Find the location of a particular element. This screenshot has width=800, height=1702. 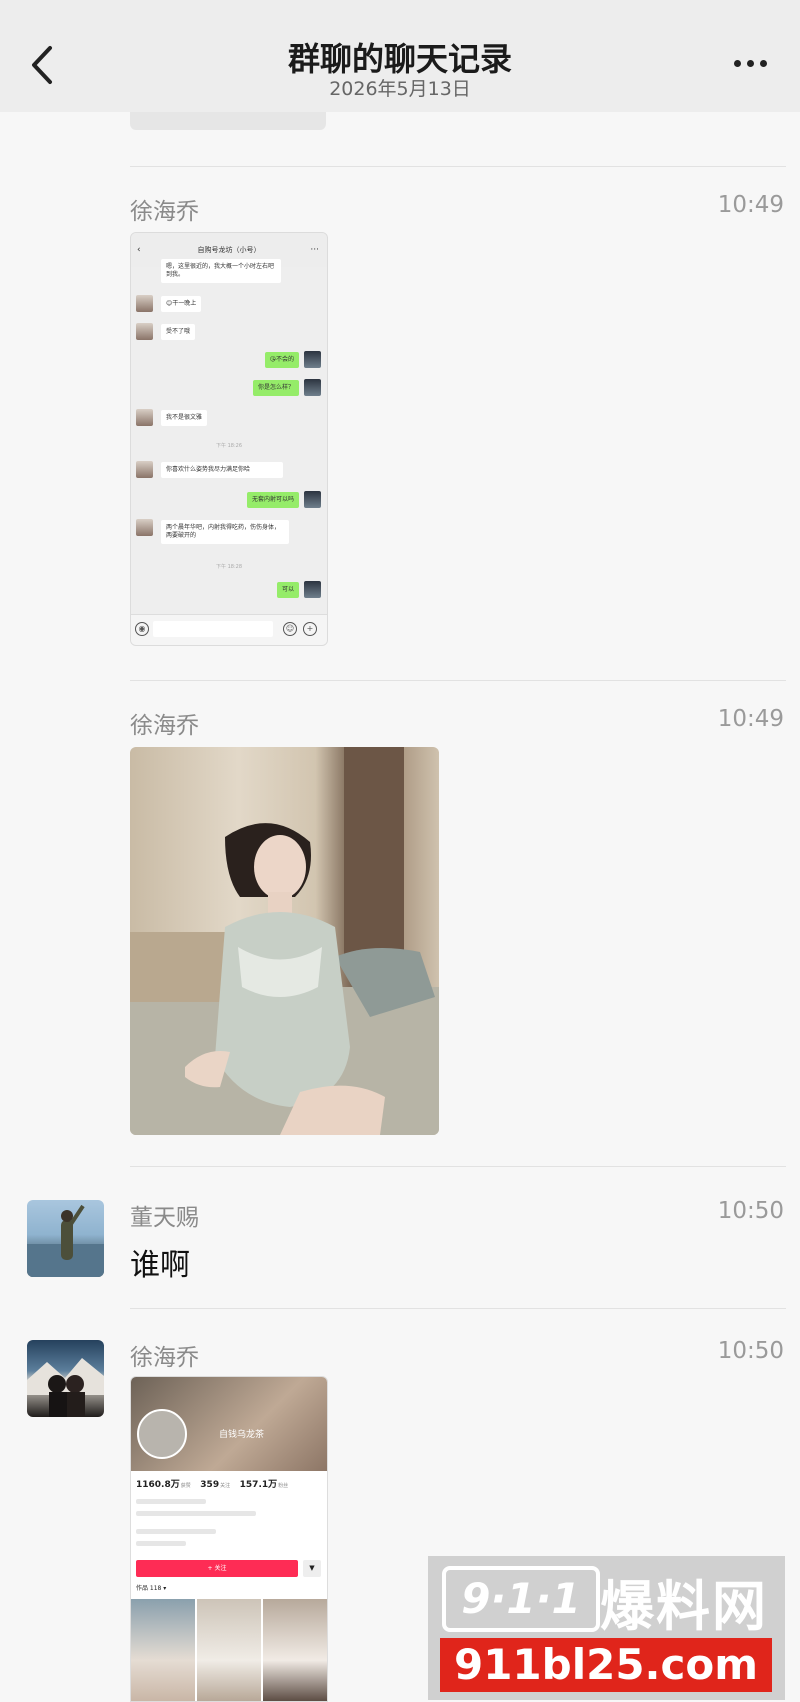

inner-message: 无套内射可以吗 is located at coordinates (272, 500).